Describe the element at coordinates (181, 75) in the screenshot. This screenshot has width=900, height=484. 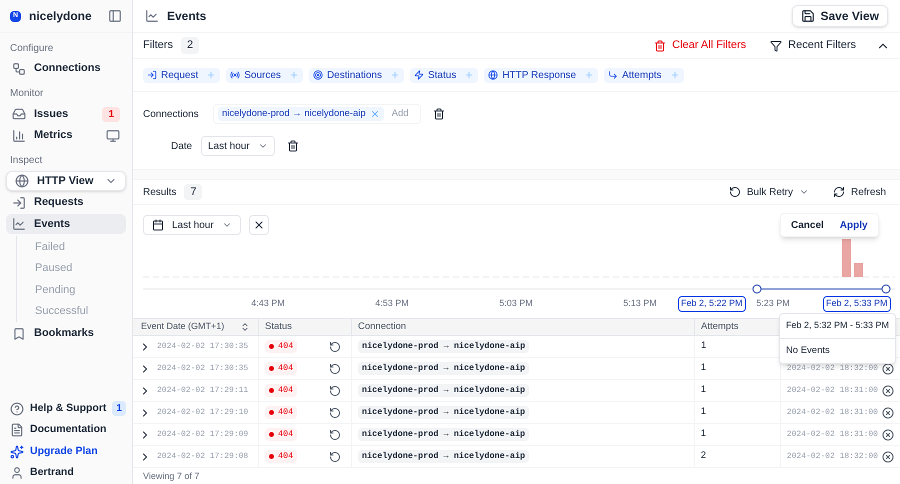
I see `filter-chip: Request` at that location.